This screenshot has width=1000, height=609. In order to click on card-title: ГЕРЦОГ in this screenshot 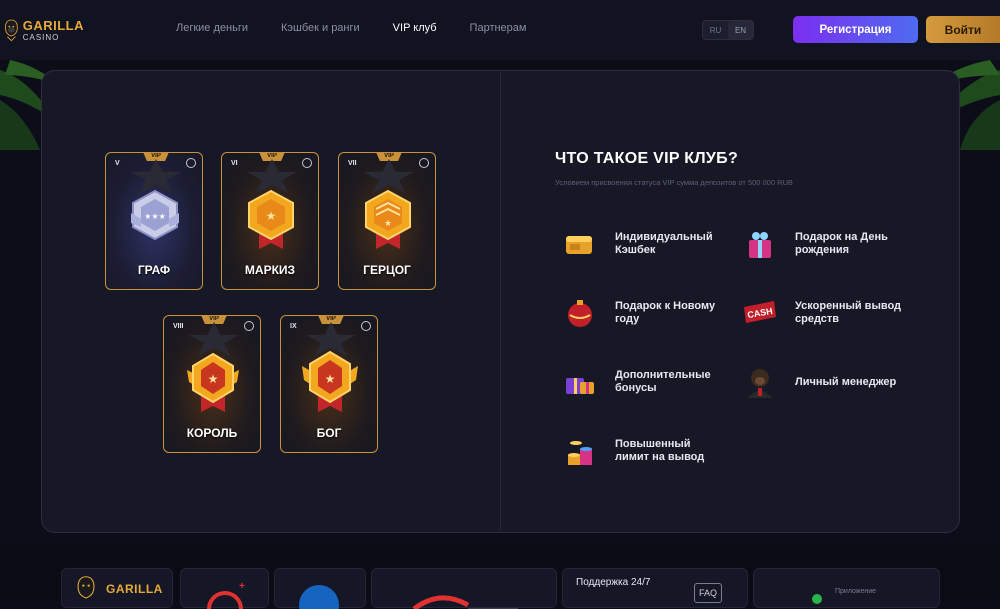, I will do `click(387, 270)`.